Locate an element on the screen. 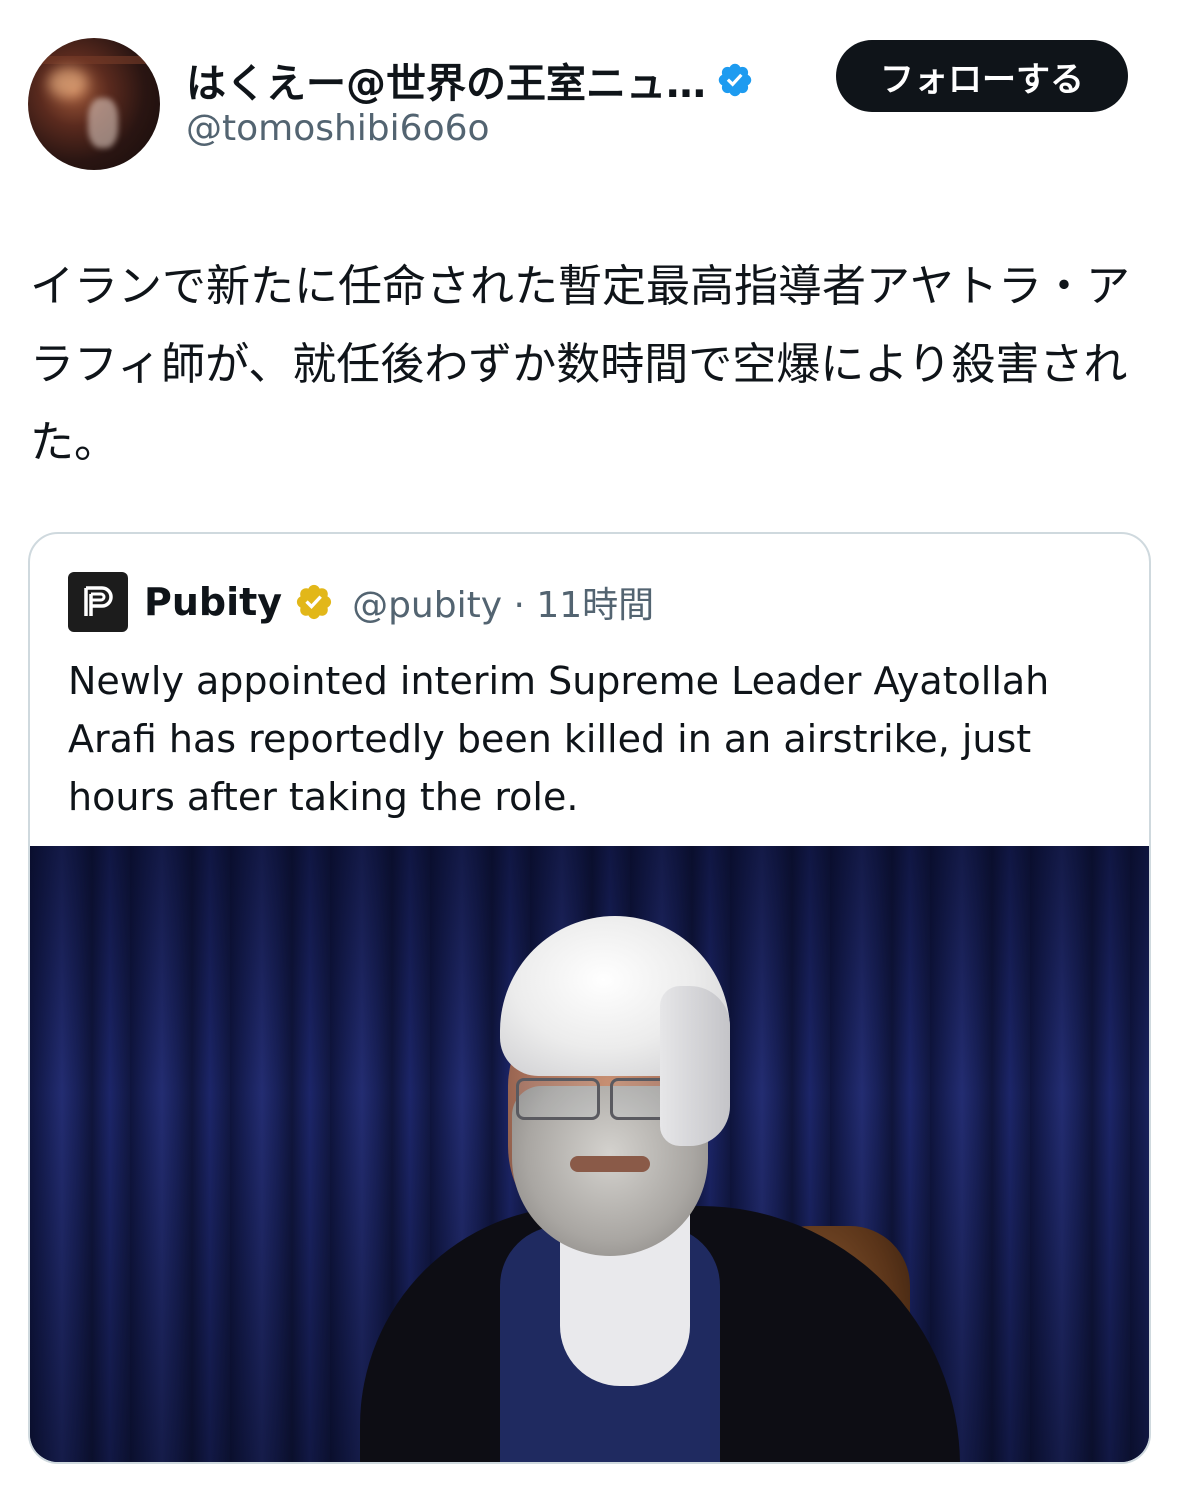 The height and width of the screenshot is (1502, 1179). pubity-logo-icon is located at coordinates (98, 602).